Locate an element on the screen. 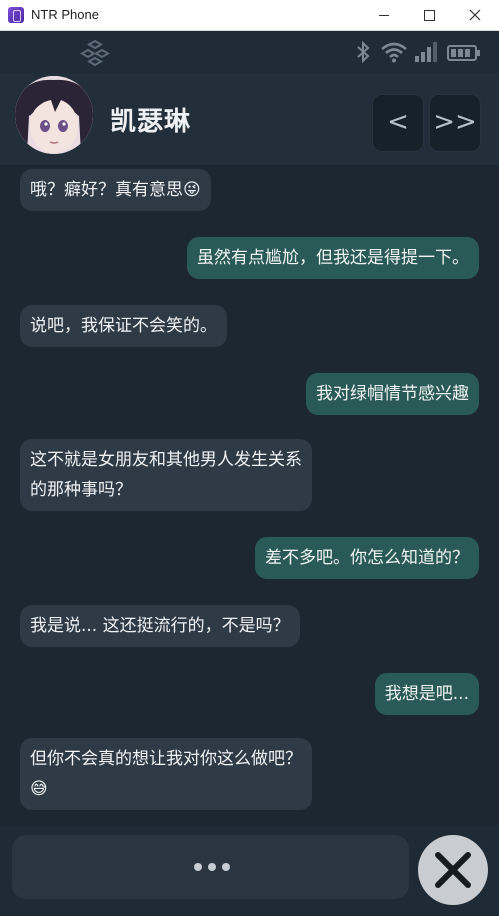 The image size is (499, 916). minimize-button is located at coordinates (384, 15).